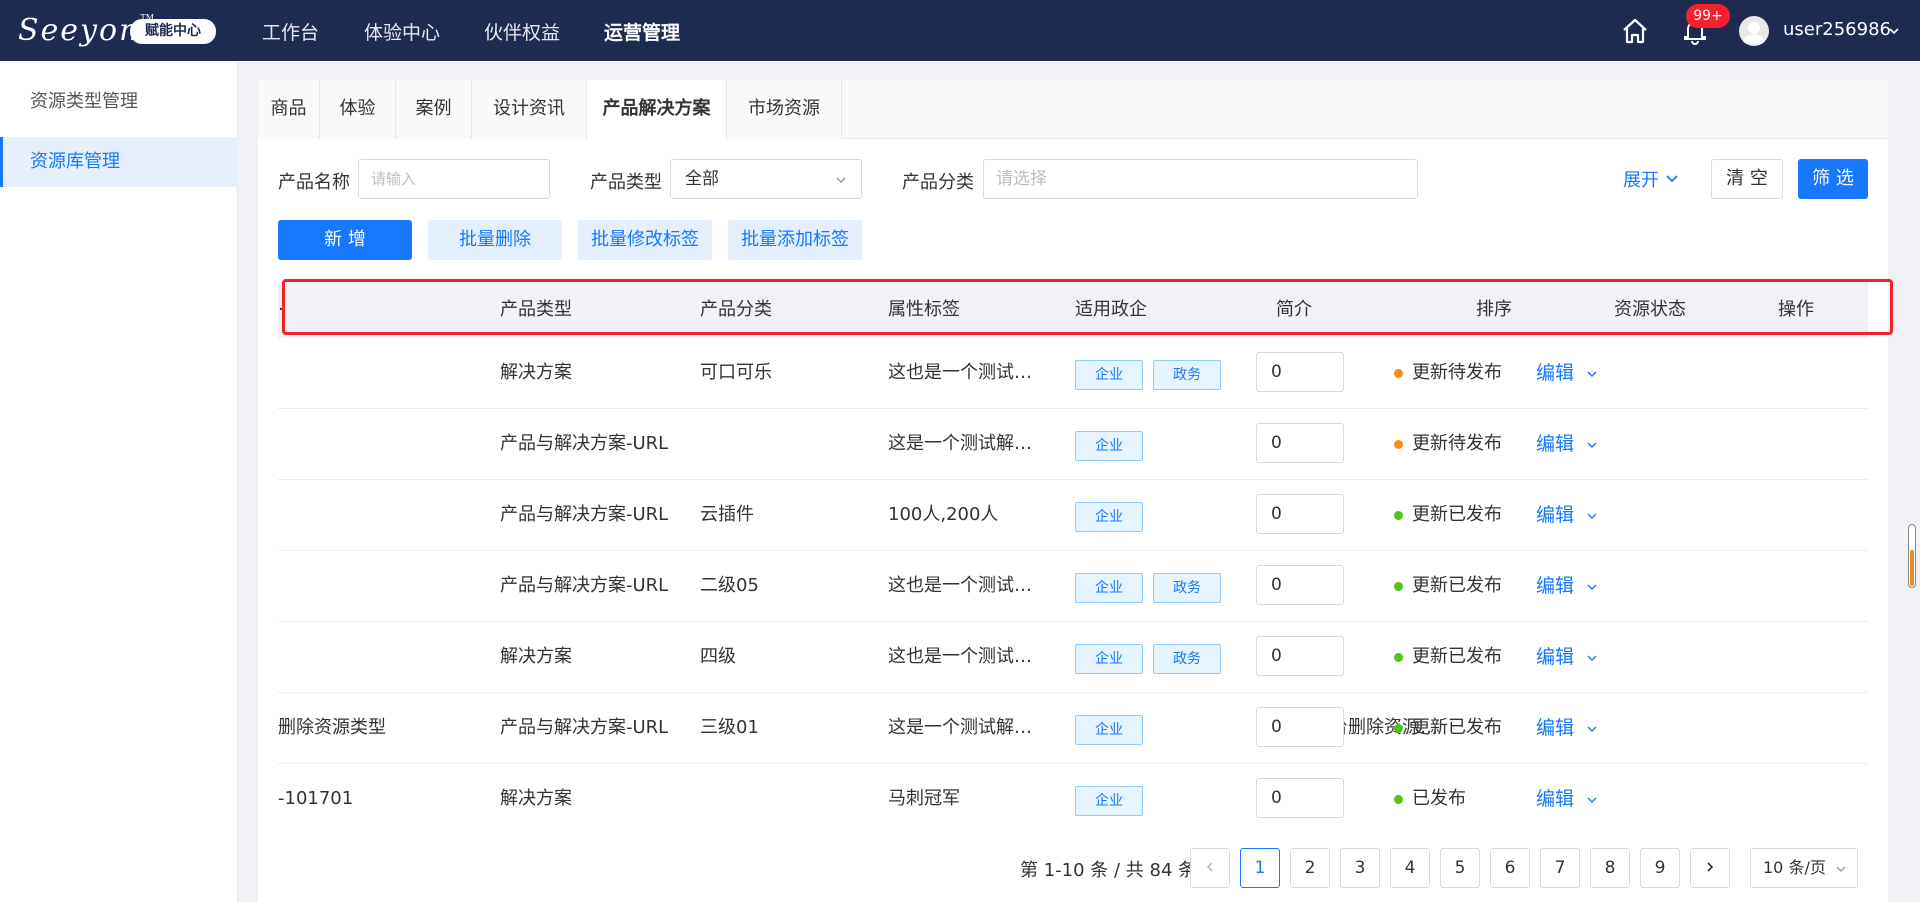 The image size is (1920, 902). Describe the element at coordinates (1912, 568) in the screenshot. I see `scrollbar-marker` at that location.